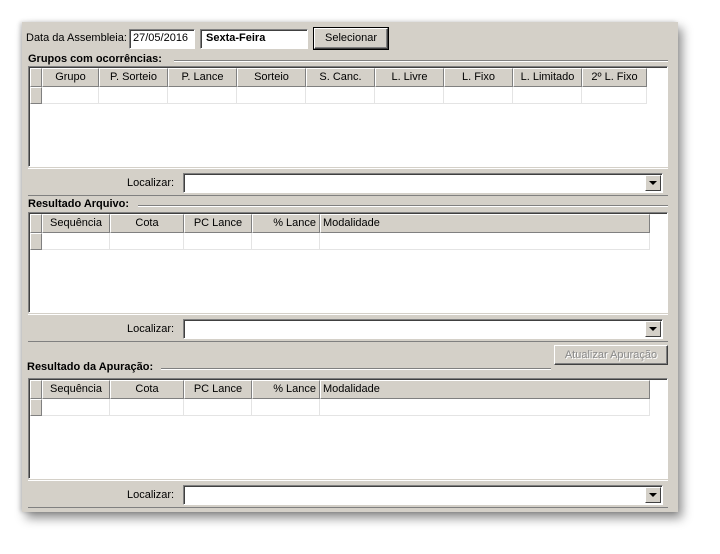 The image size is (720, 554). I want to click on apuracao-search-panel: Localizar:, so click(348, 494).